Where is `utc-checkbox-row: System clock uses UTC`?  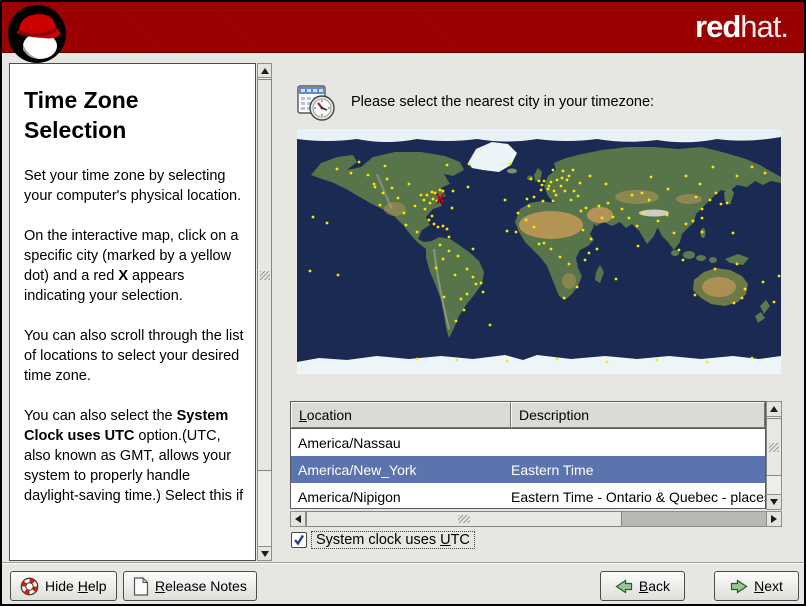 utc-checkbox-row: System clock uses UTC is located at coordinates (383, 540).